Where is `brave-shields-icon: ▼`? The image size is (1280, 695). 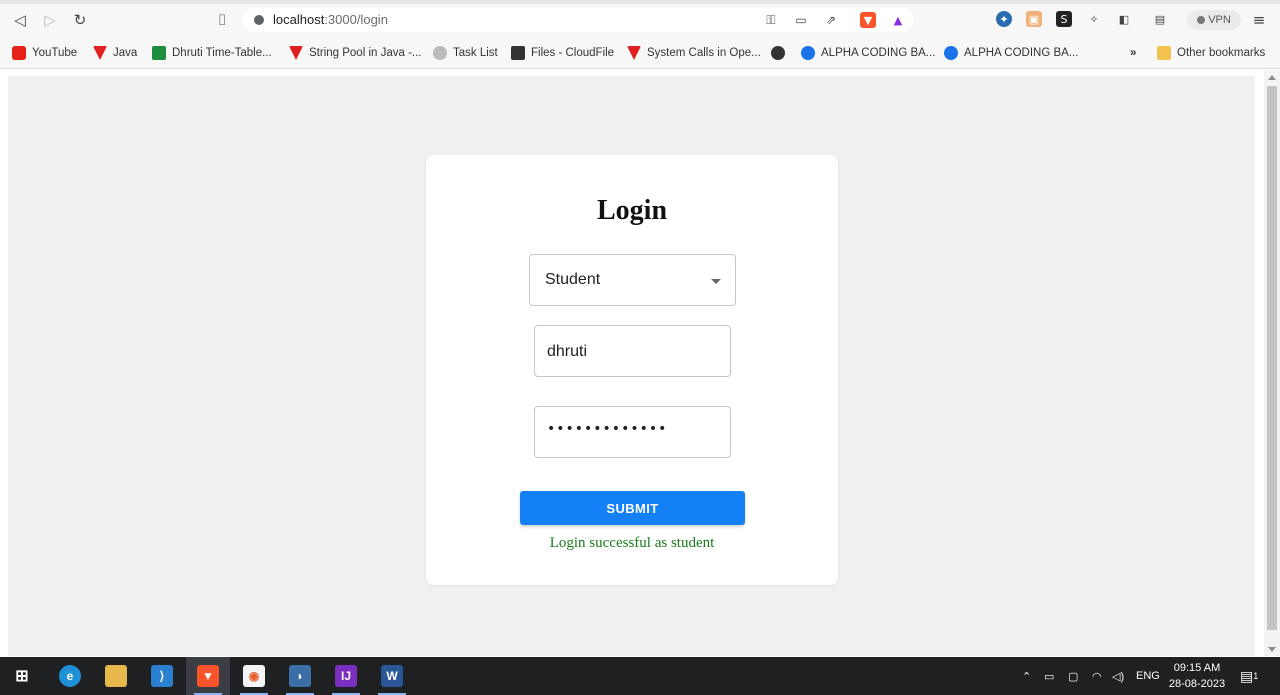
brave-shields-icon: ▼ is located at coordinates (868, 20).